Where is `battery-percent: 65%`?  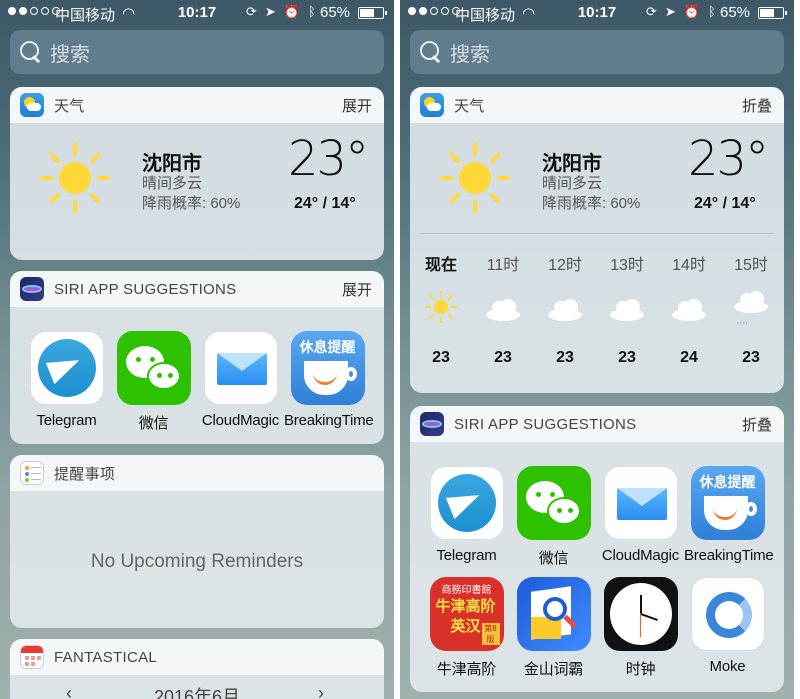
battery-percent: 65% is located at coordinates (735, 12).